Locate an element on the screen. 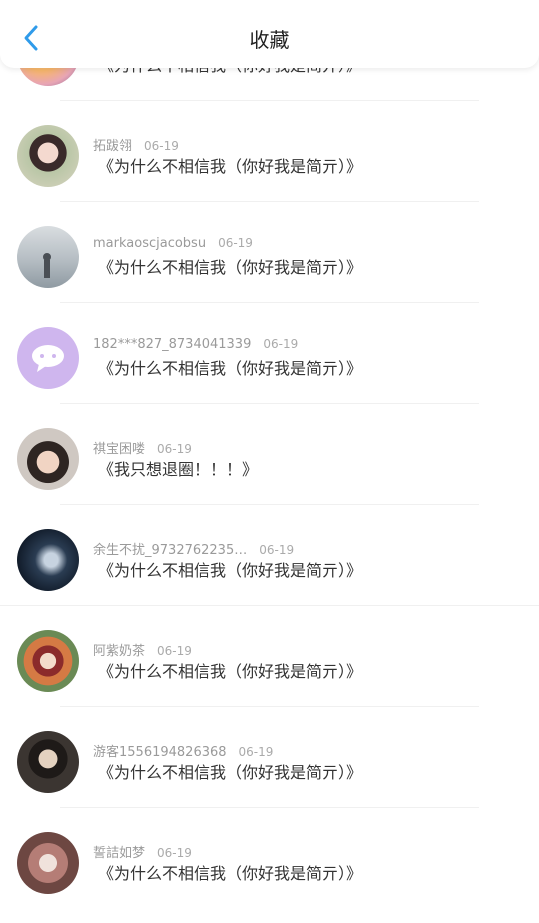 This screenshot has width=539, height=923. user-name: 182***827_8734041339 is located at coordinates (172, 344).